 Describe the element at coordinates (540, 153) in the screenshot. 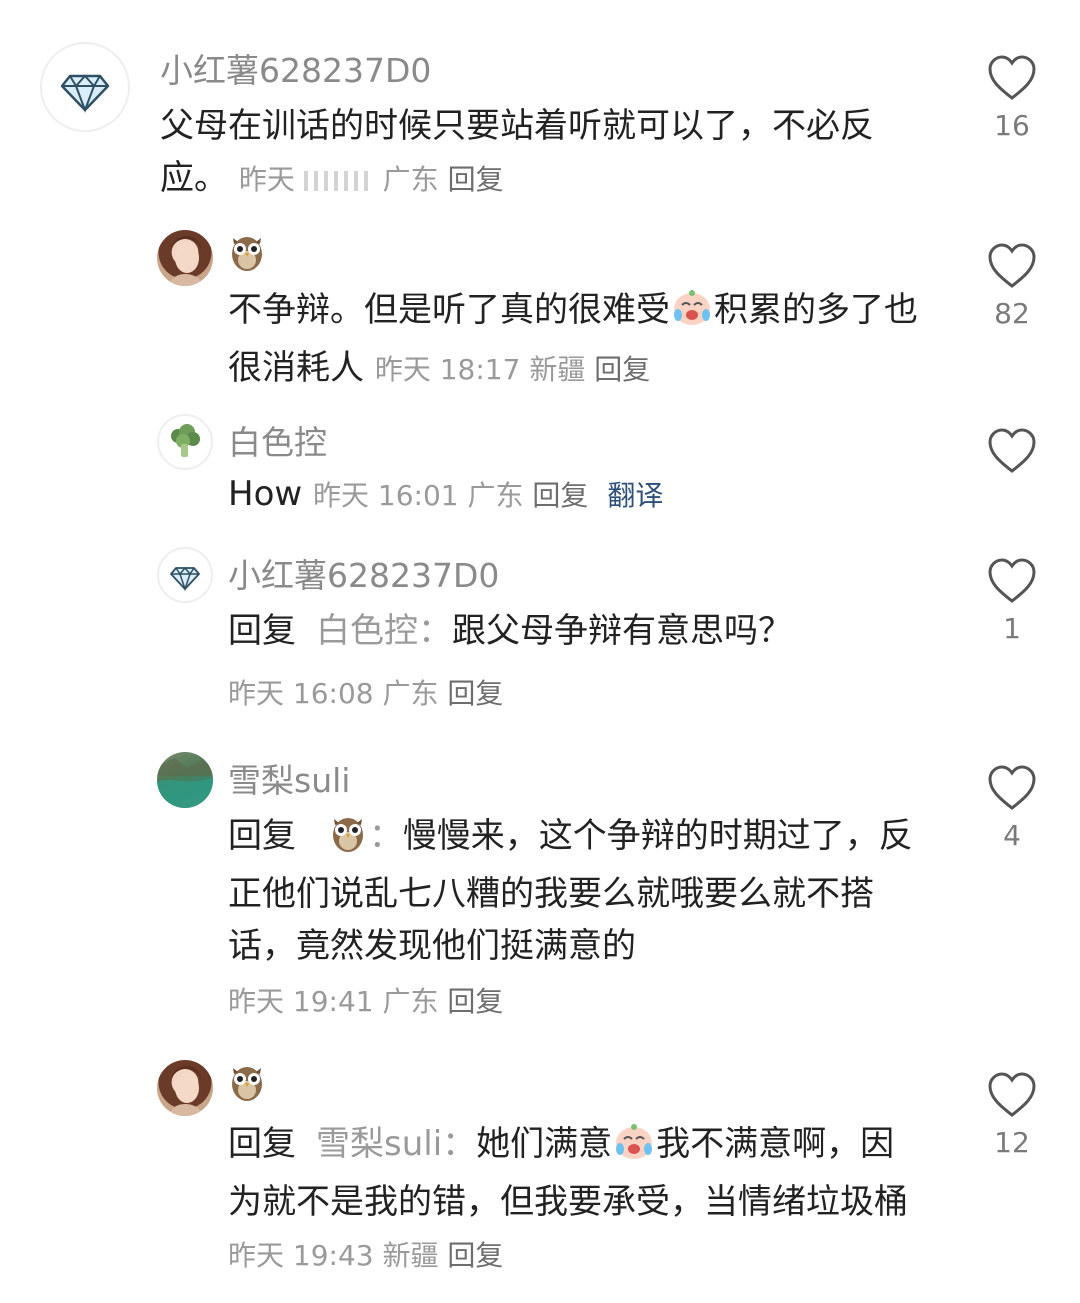

I see `comment-text: 父母在训话的时候只要站着听就可以了，不必反应。 昨天 广东 回复` at that location.